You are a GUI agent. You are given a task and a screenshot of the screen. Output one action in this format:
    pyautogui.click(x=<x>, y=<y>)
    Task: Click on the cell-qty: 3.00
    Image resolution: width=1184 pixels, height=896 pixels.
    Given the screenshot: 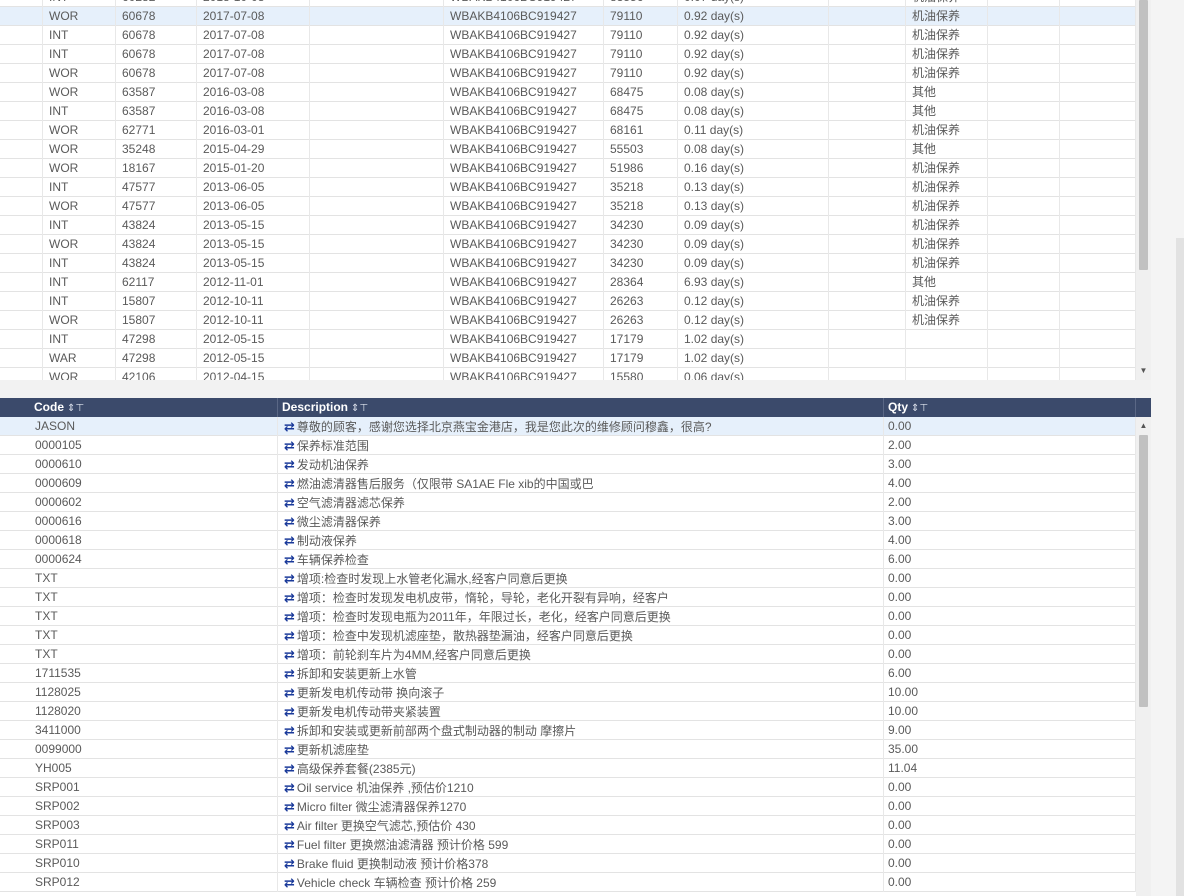 What is the action you would take?
    pyautogui.click(x=1010, y=521)
    